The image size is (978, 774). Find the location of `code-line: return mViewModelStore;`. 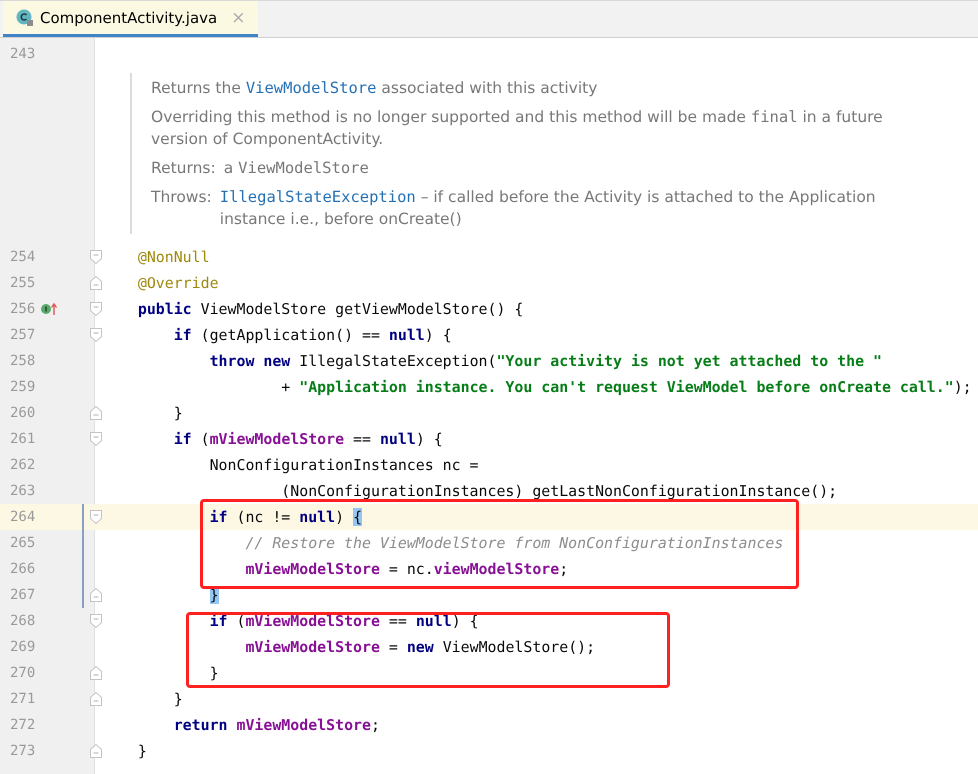

code-line: return mViewModelStore; is located at coordinates (276, 725).